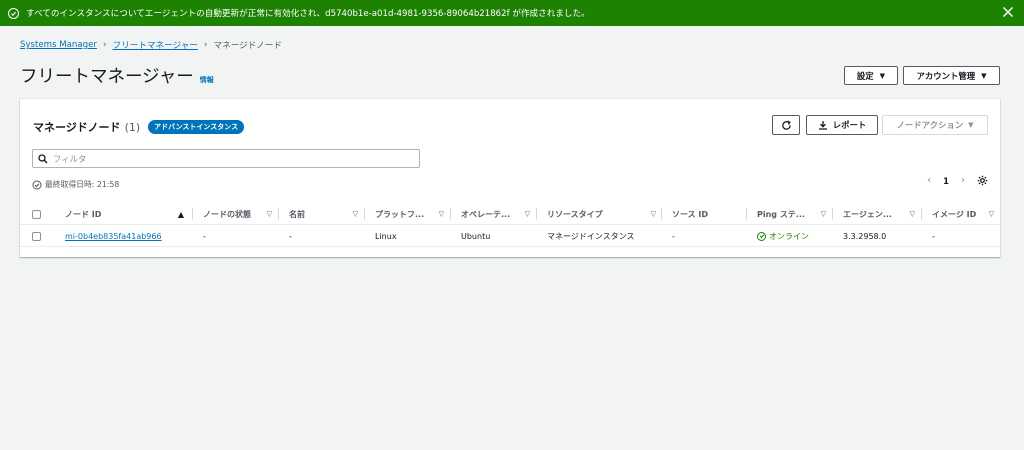  What do you see at coordinates (963, 180) in the screenshot?
I see `next-page-icon: ›` at bounding box center [963, 180].